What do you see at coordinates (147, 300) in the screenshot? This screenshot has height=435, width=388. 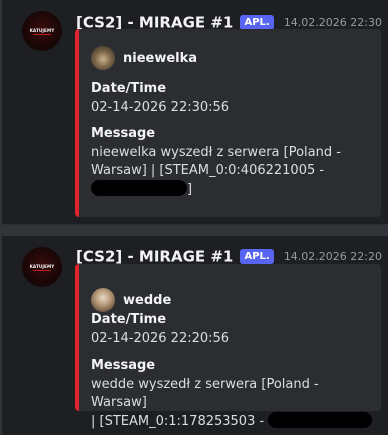 I see `embed-author-name: wedde` at bounding box center [147, 300].